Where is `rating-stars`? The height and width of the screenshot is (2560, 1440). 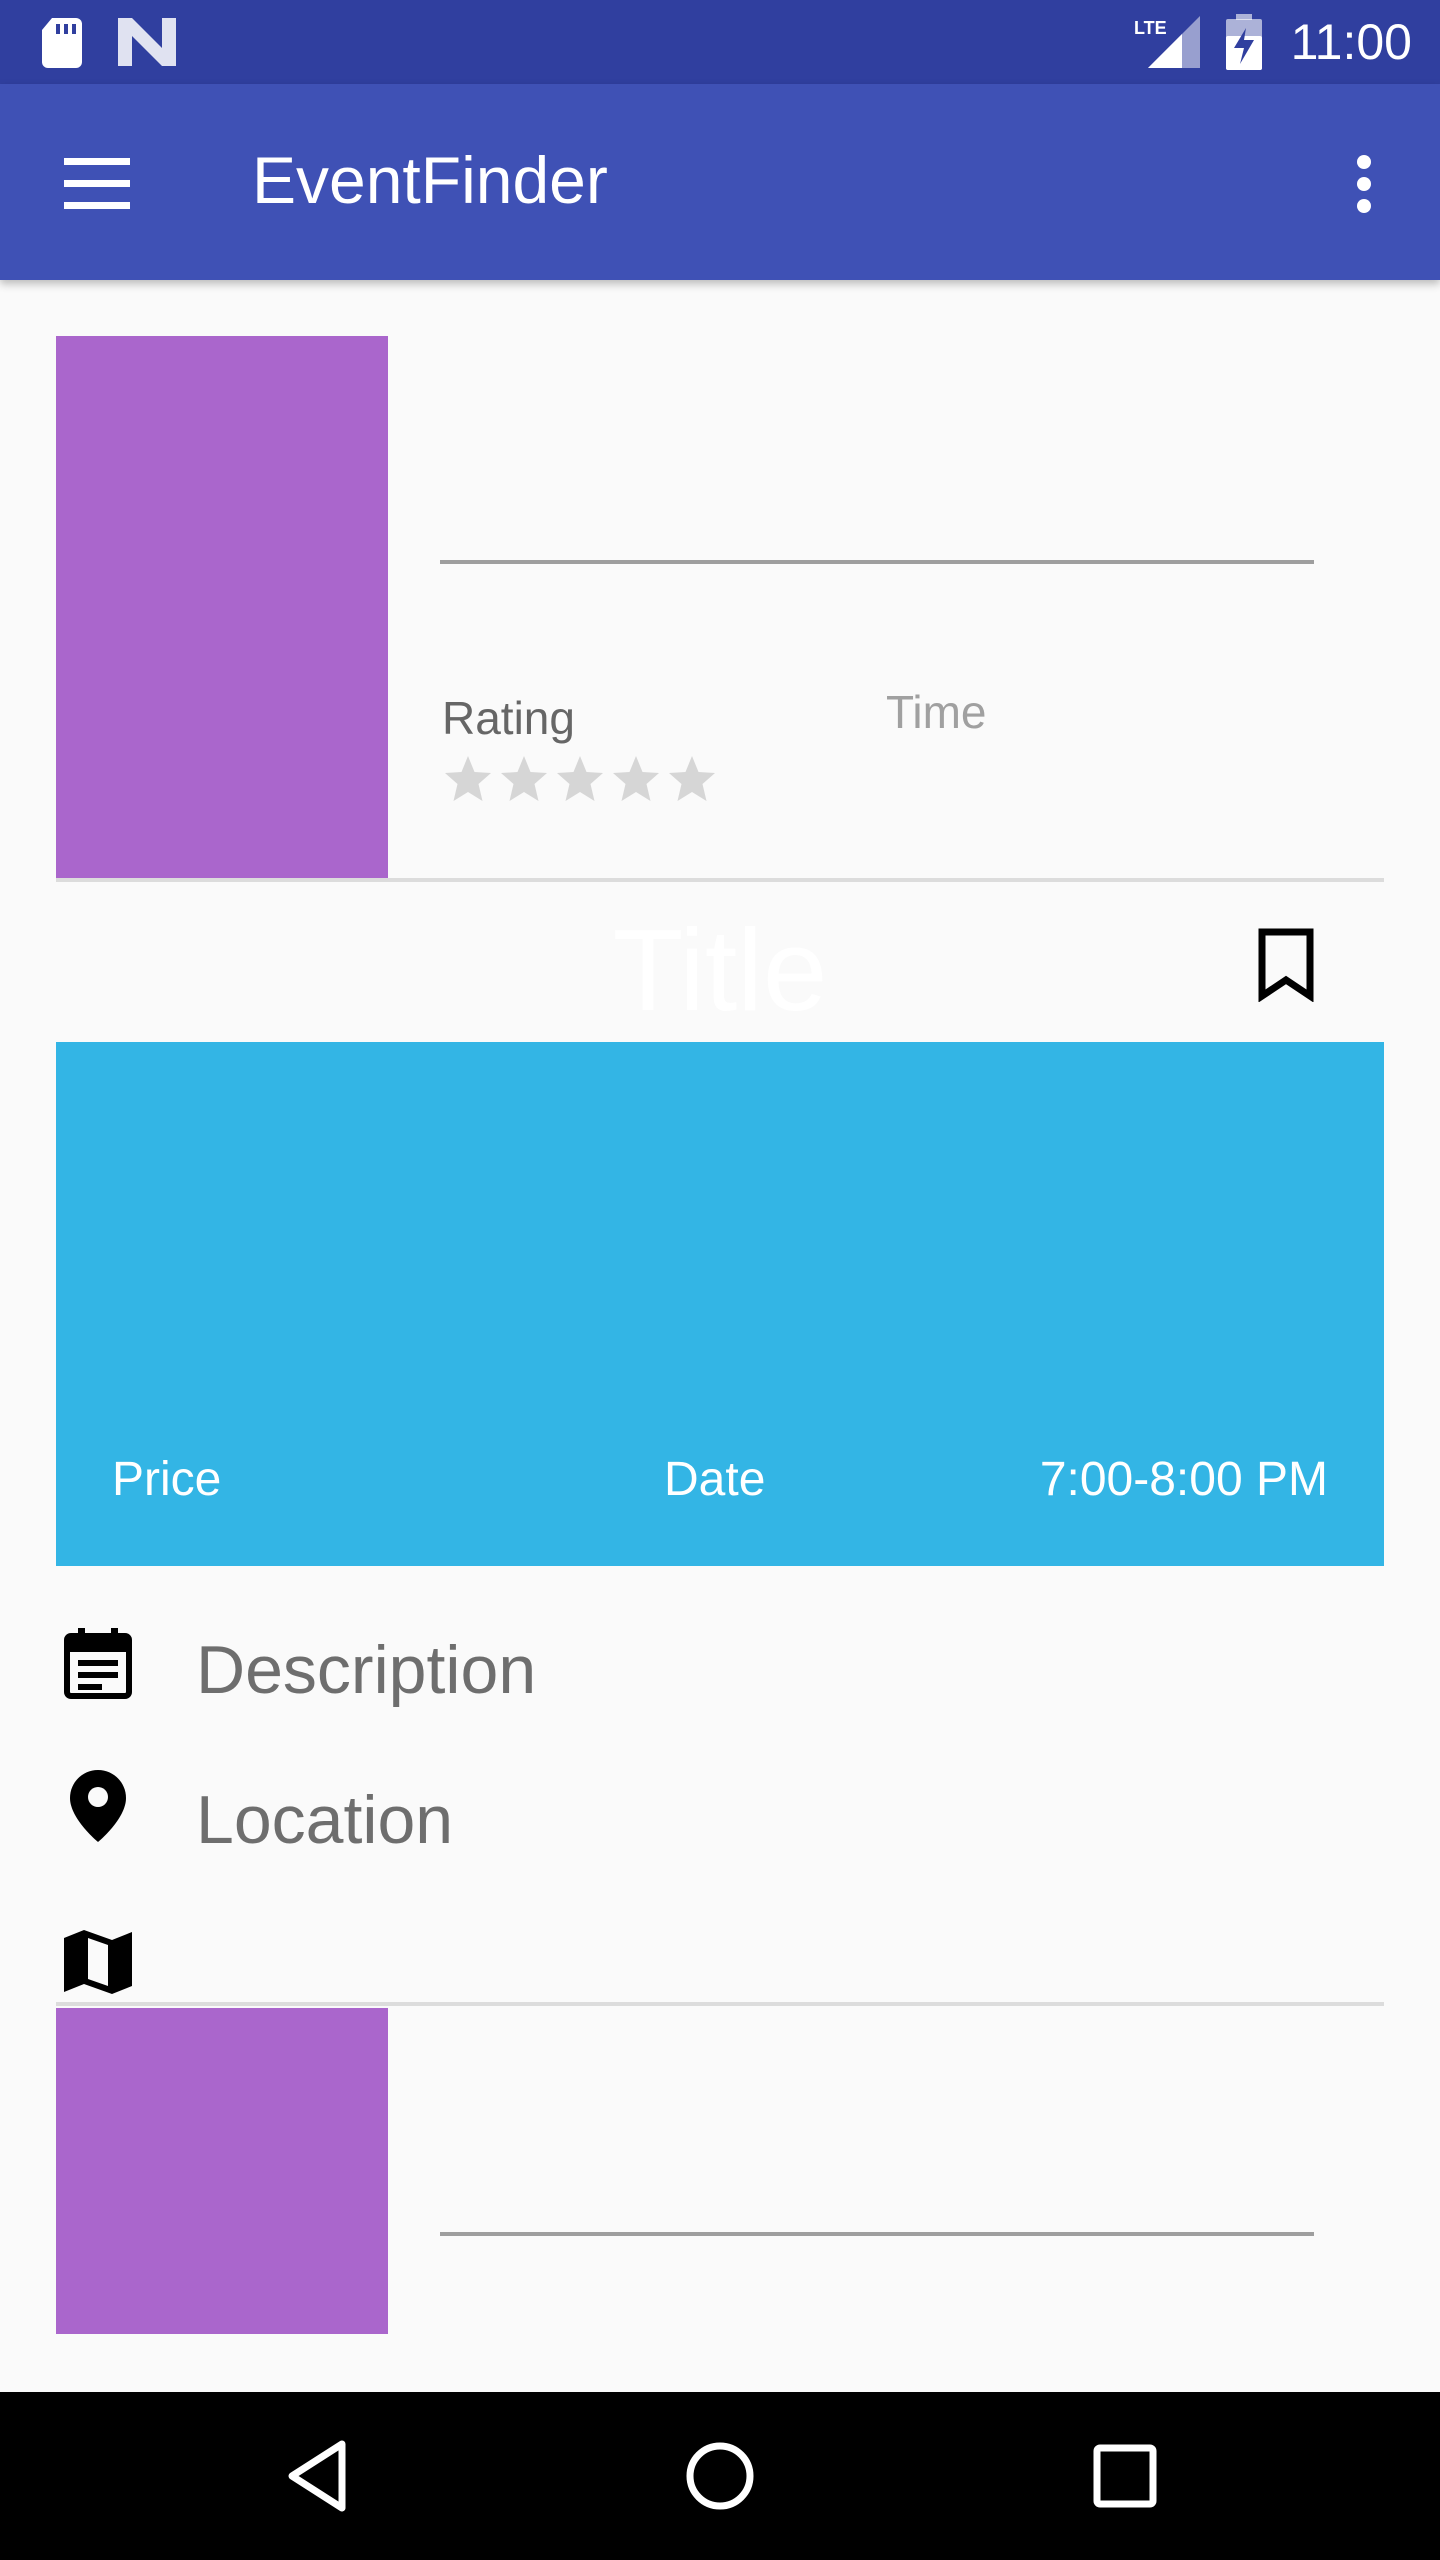 rating-stars is located at coordinates (580, 778).